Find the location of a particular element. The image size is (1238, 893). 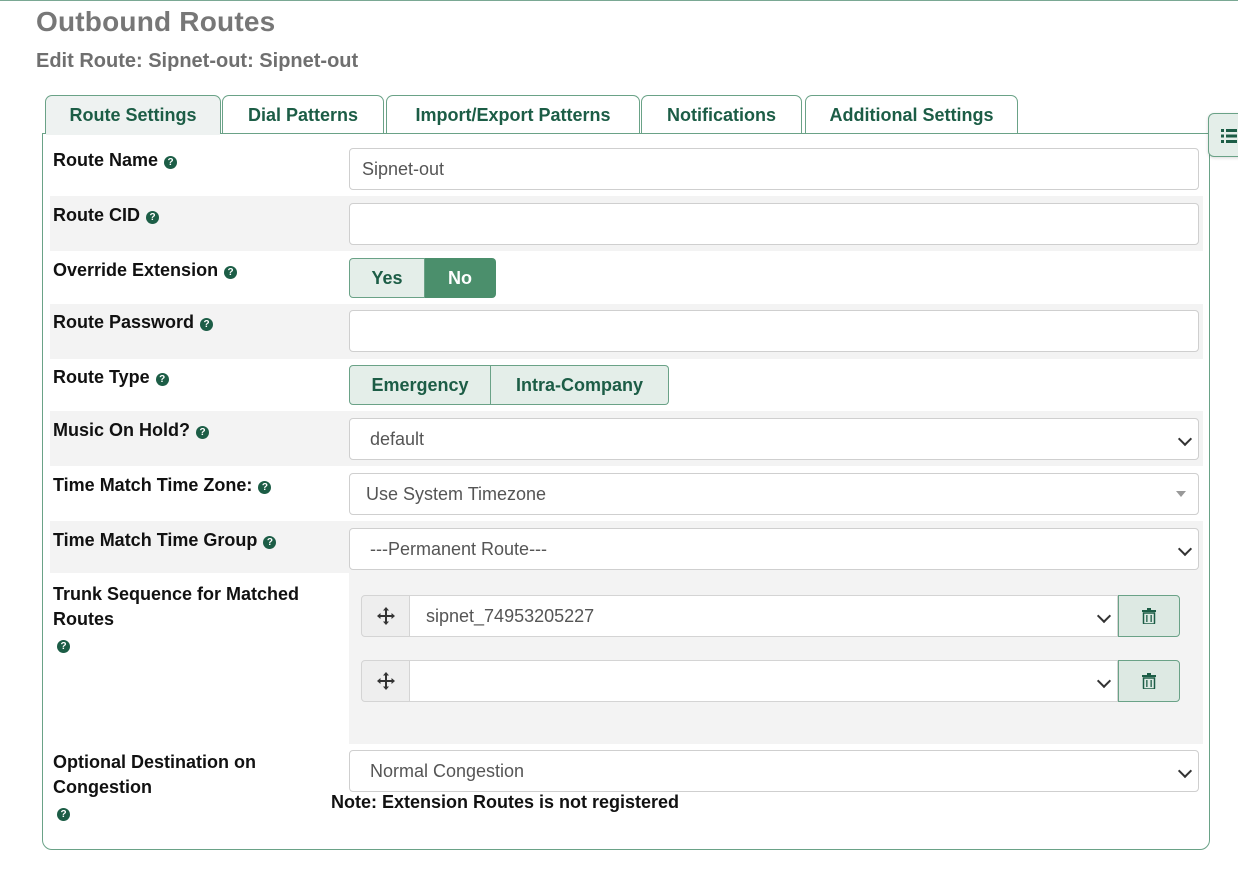

side-menu-button is located at coordinates (1223, 135).